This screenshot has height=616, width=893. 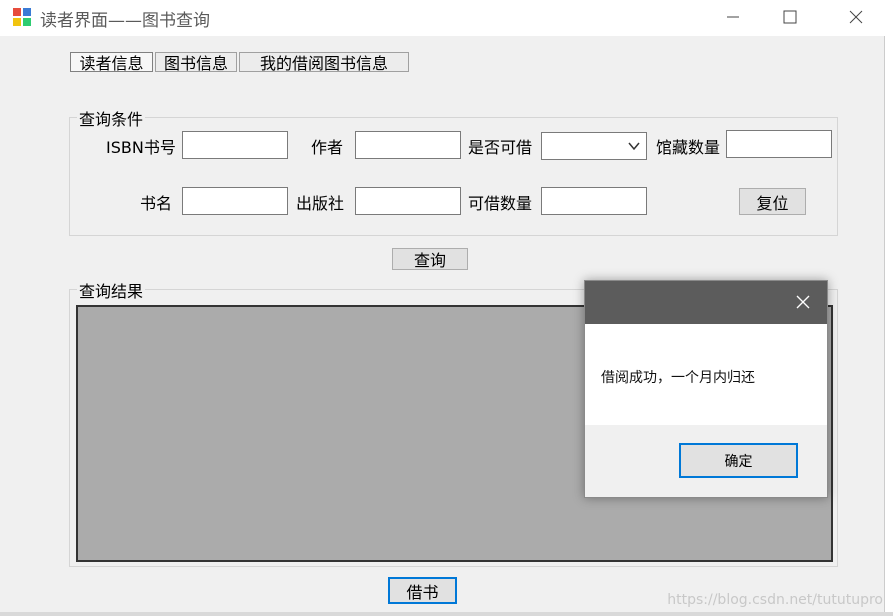 What do you see at coordinates (594, 201) in the screenshot?
I see `available-count-input` at bounding box center [594, 201].